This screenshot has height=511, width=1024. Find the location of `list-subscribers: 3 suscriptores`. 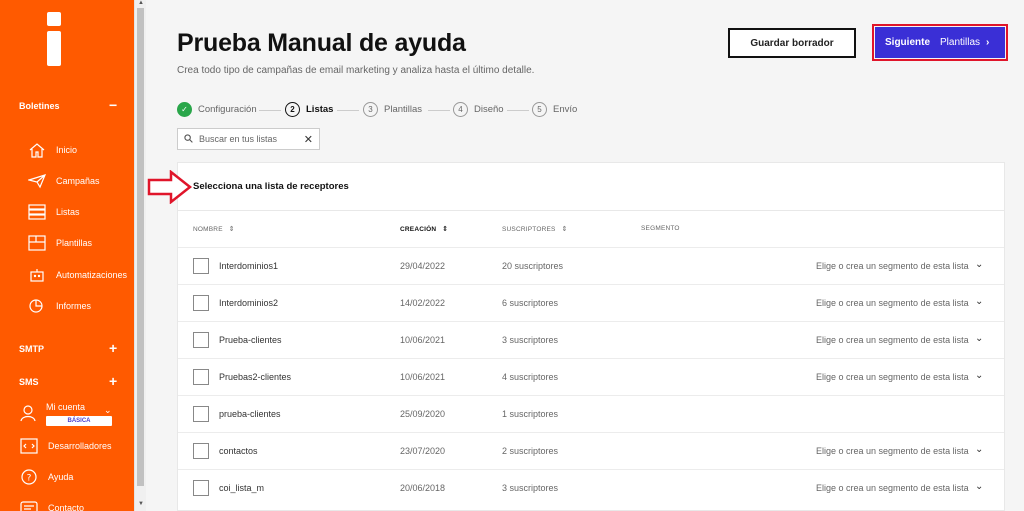

list-subscribers: 3 suscriptores is located at coordinates (530, 488).